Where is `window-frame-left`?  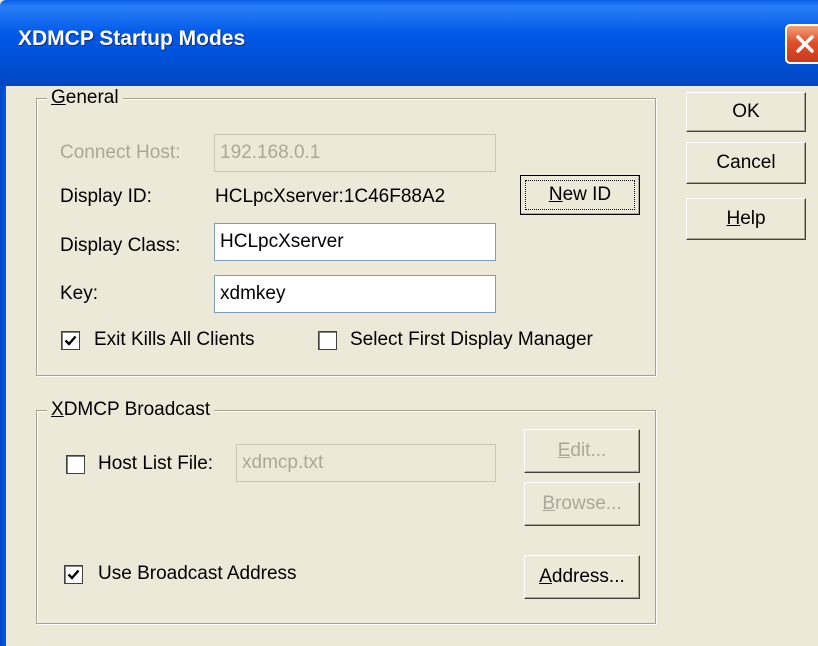 window-frame-left is located at coordinates (3, 366).